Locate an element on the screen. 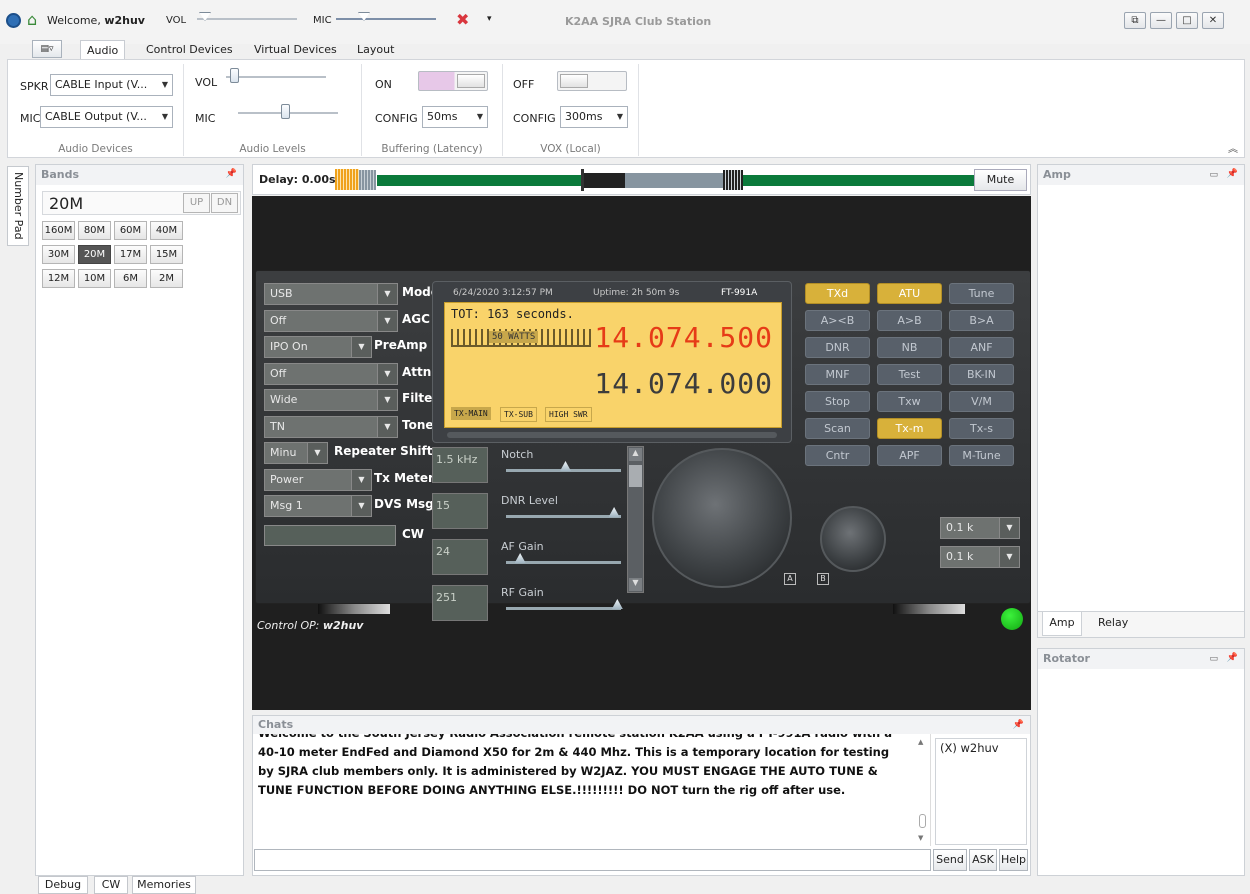 The image size is (1250, 894). radio-button-scan: Scan is located at coordinates (837, 428).